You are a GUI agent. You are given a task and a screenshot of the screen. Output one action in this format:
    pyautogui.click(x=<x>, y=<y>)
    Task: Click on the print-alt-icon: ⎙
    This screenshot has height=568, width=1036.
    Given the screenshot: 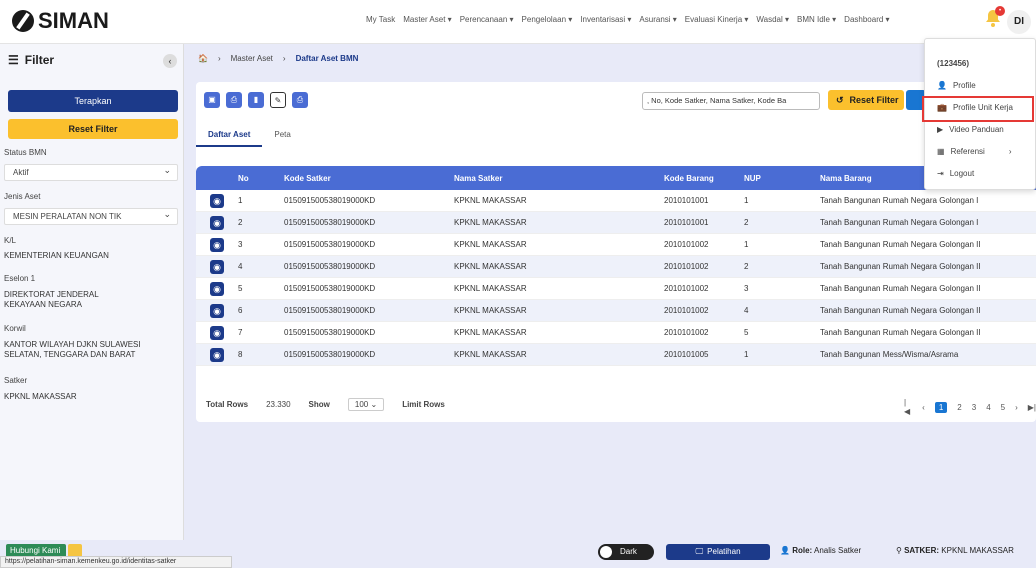 What is the action you would take?
    pyautogui.click(x=300, y=100)
    